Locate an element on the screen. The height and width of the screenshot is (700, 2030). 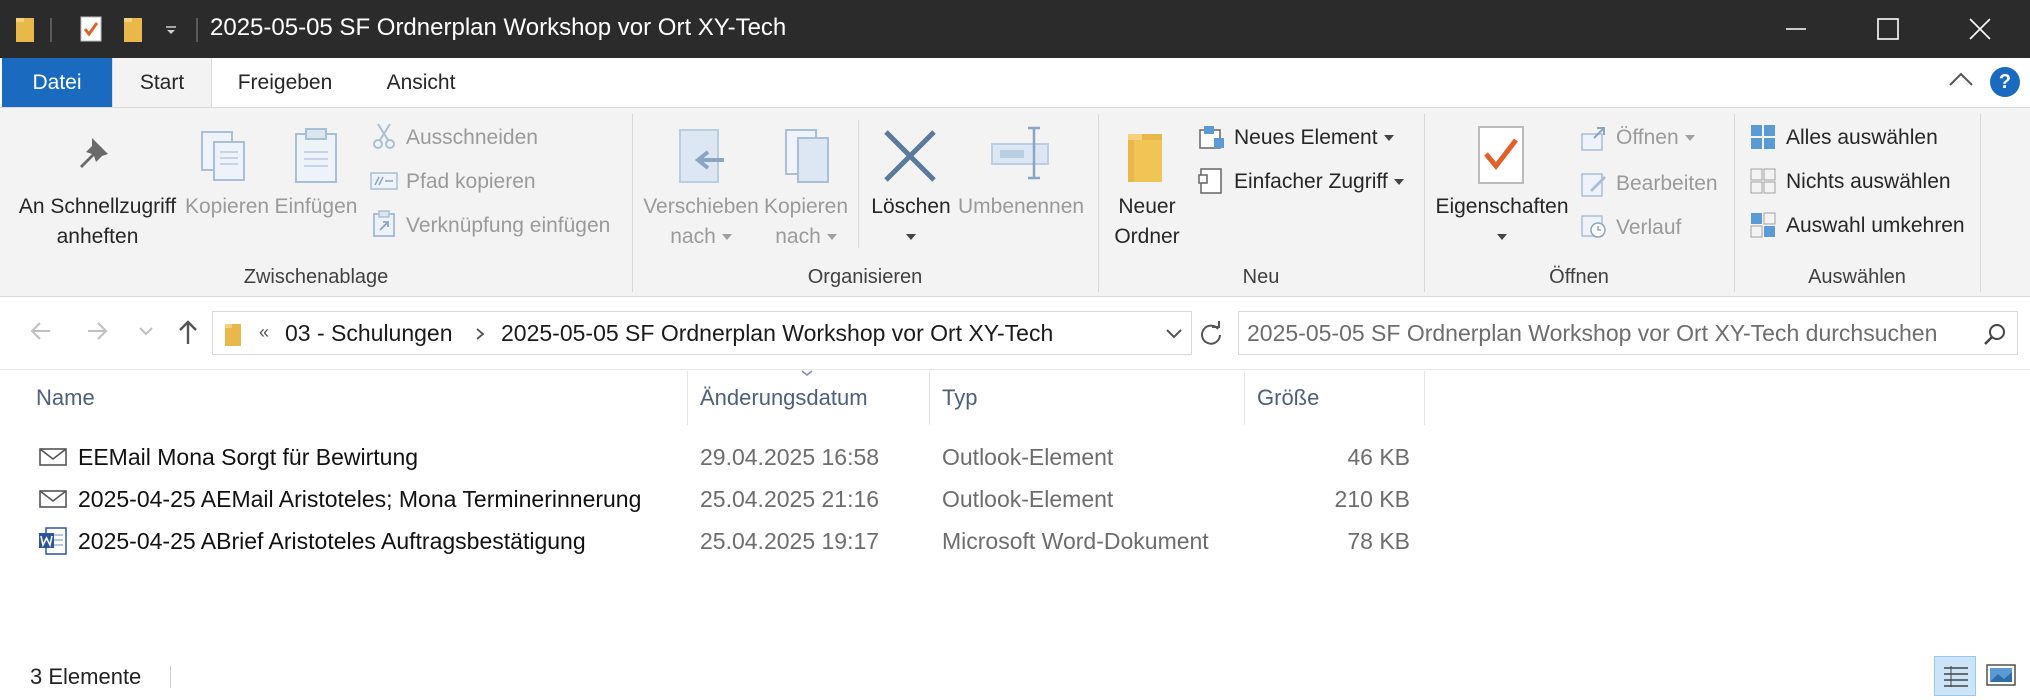
edit-button: Bearbeiten is located at coordinates (1667, 184).